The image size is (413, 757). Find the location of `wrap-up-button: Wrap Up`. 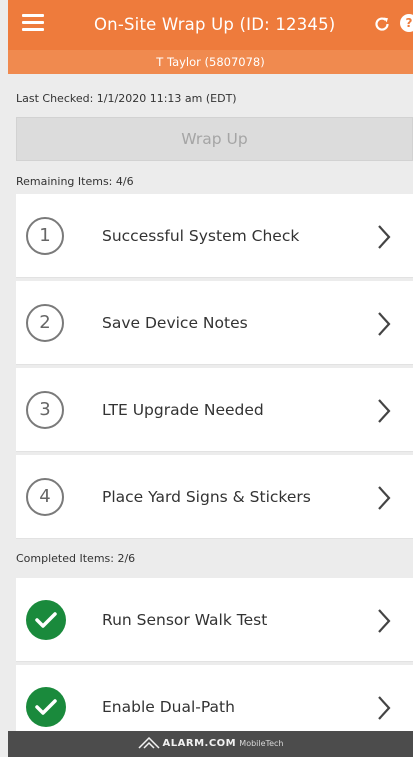

wrap-up-button: Wrap Up is located at coordinates (214, 139).